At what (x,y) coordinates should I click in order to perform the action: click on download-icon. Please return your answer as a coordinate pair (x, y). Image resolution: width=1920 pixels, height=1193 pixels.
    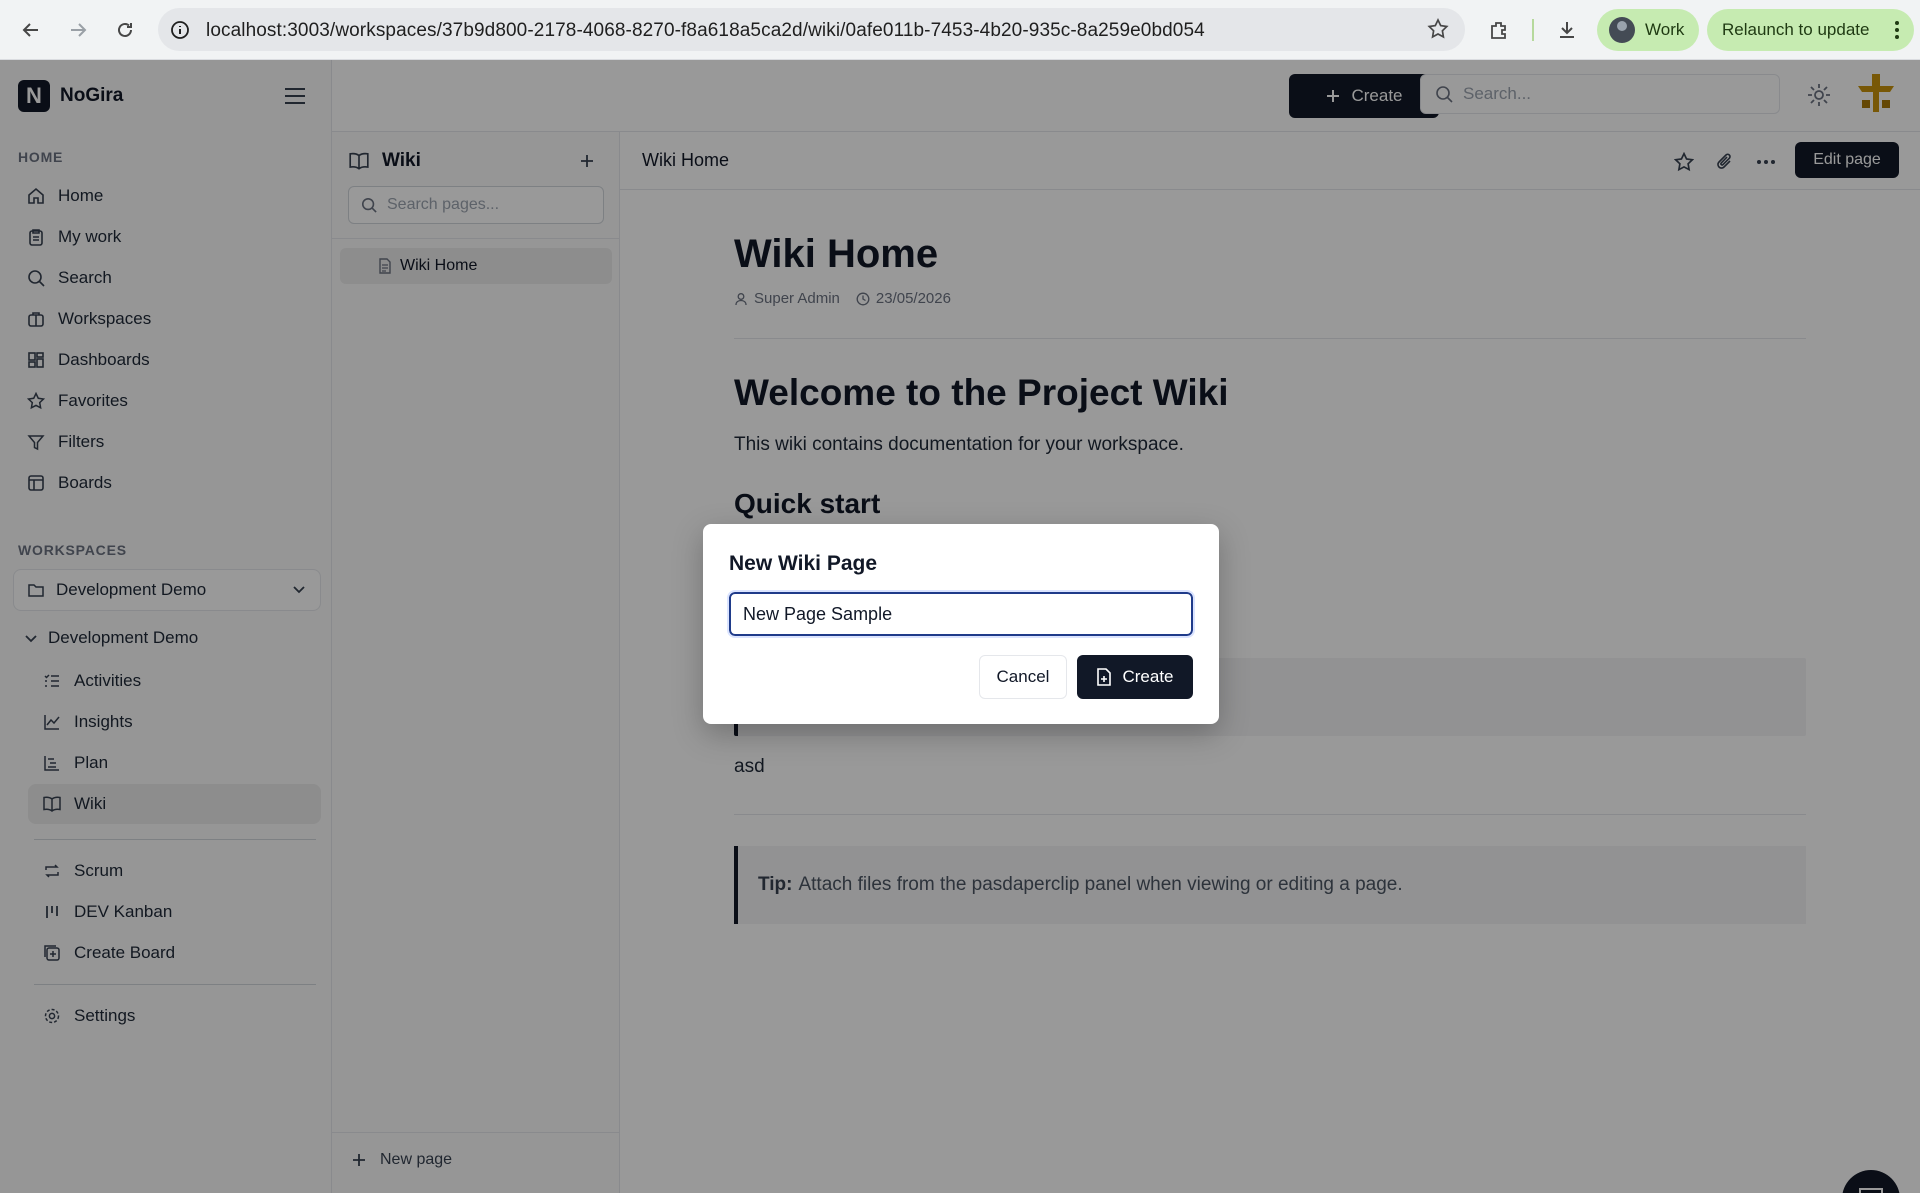
    Looking at the image, I should click on (1567, 30).